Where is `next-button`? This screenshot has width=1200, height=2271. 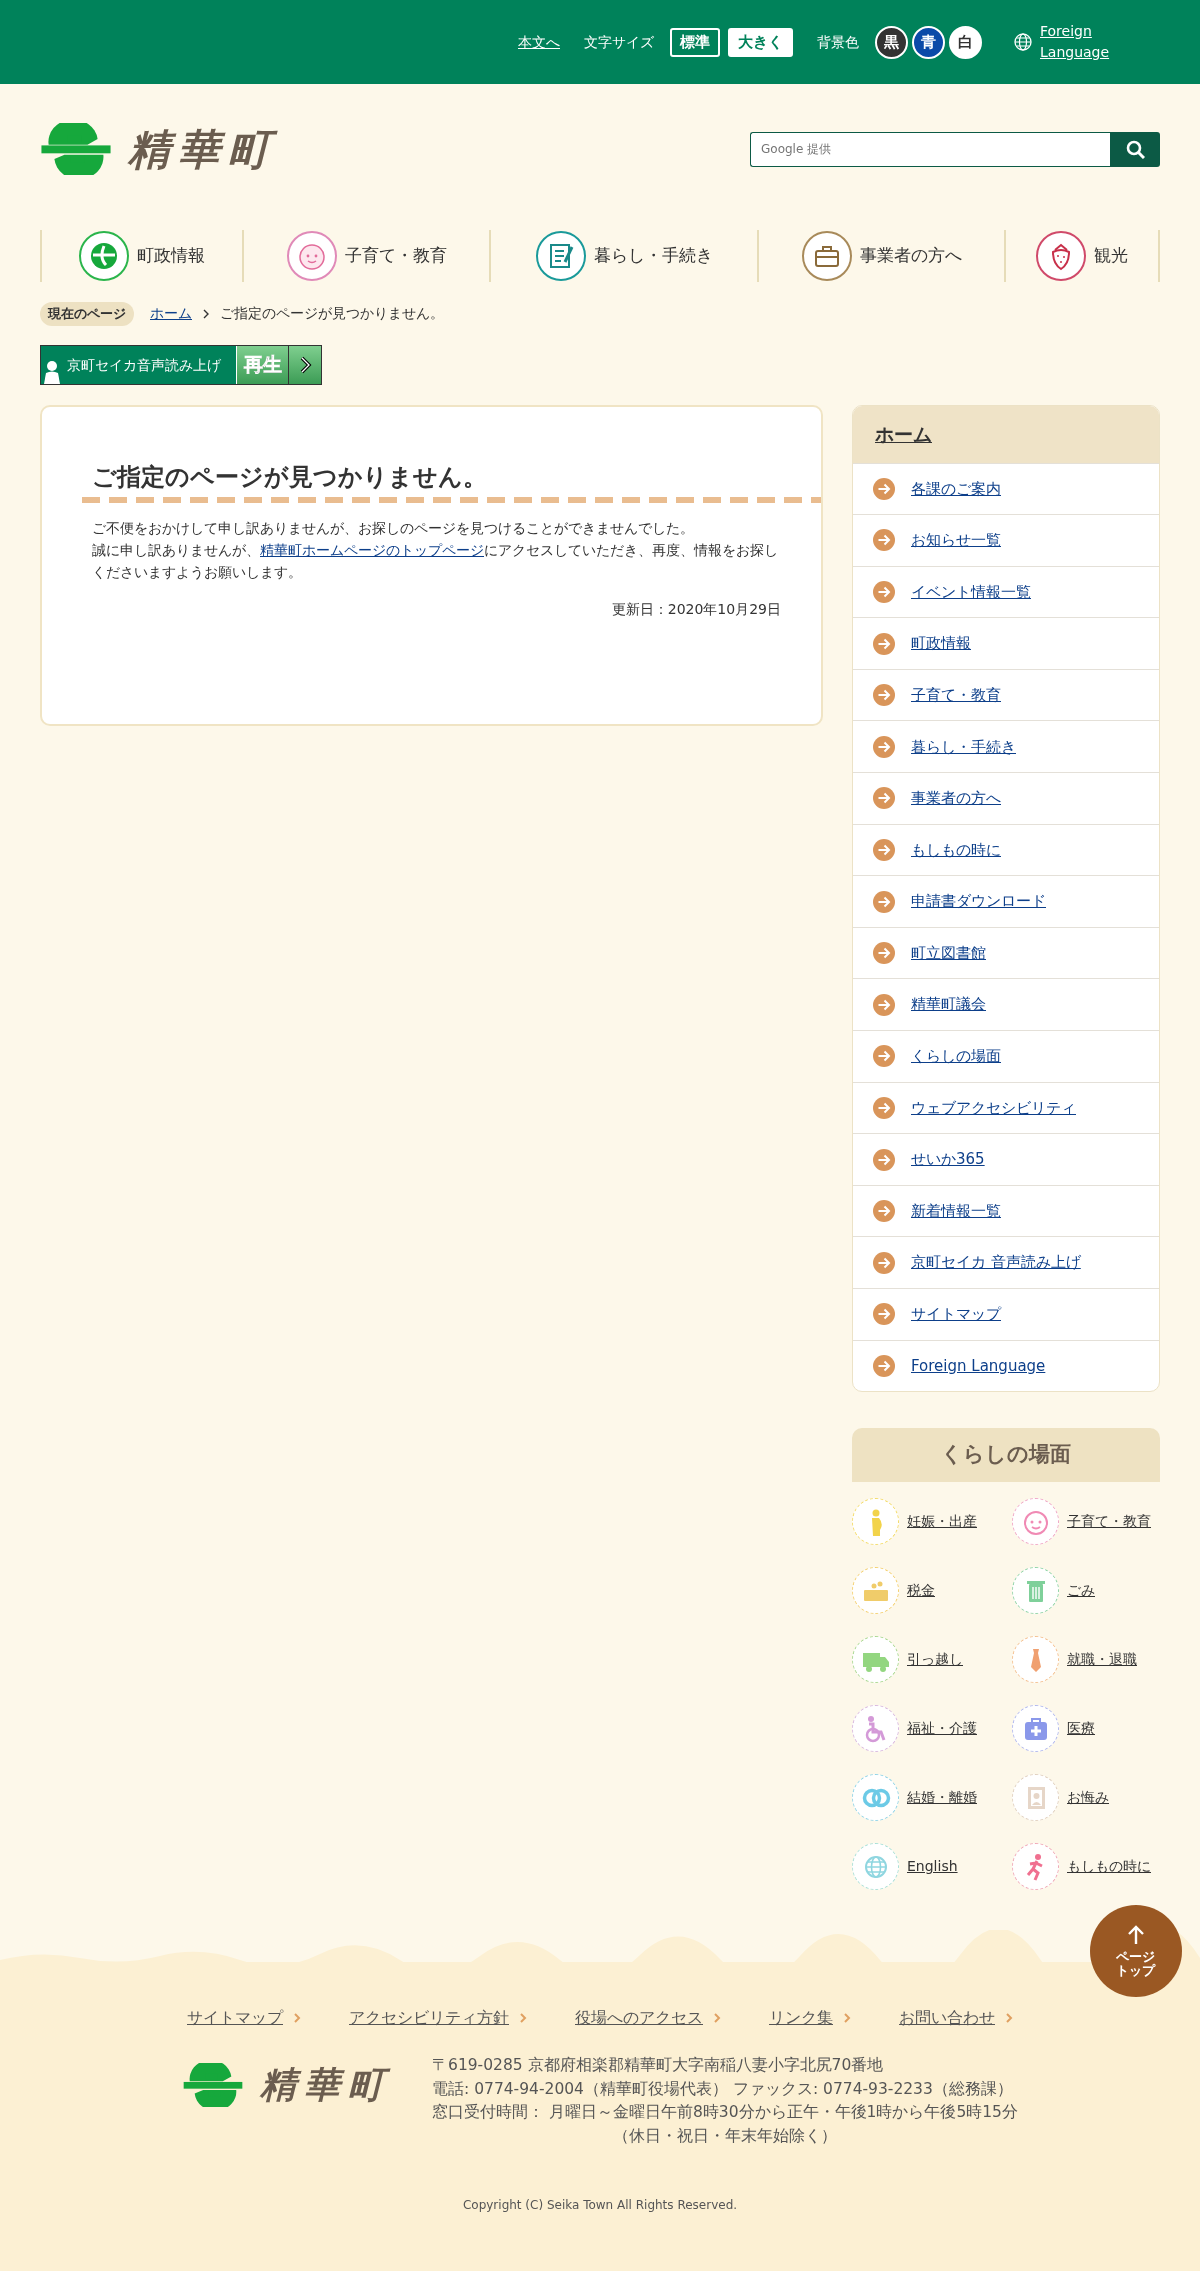
next-button is located at coordinates (305, 364).